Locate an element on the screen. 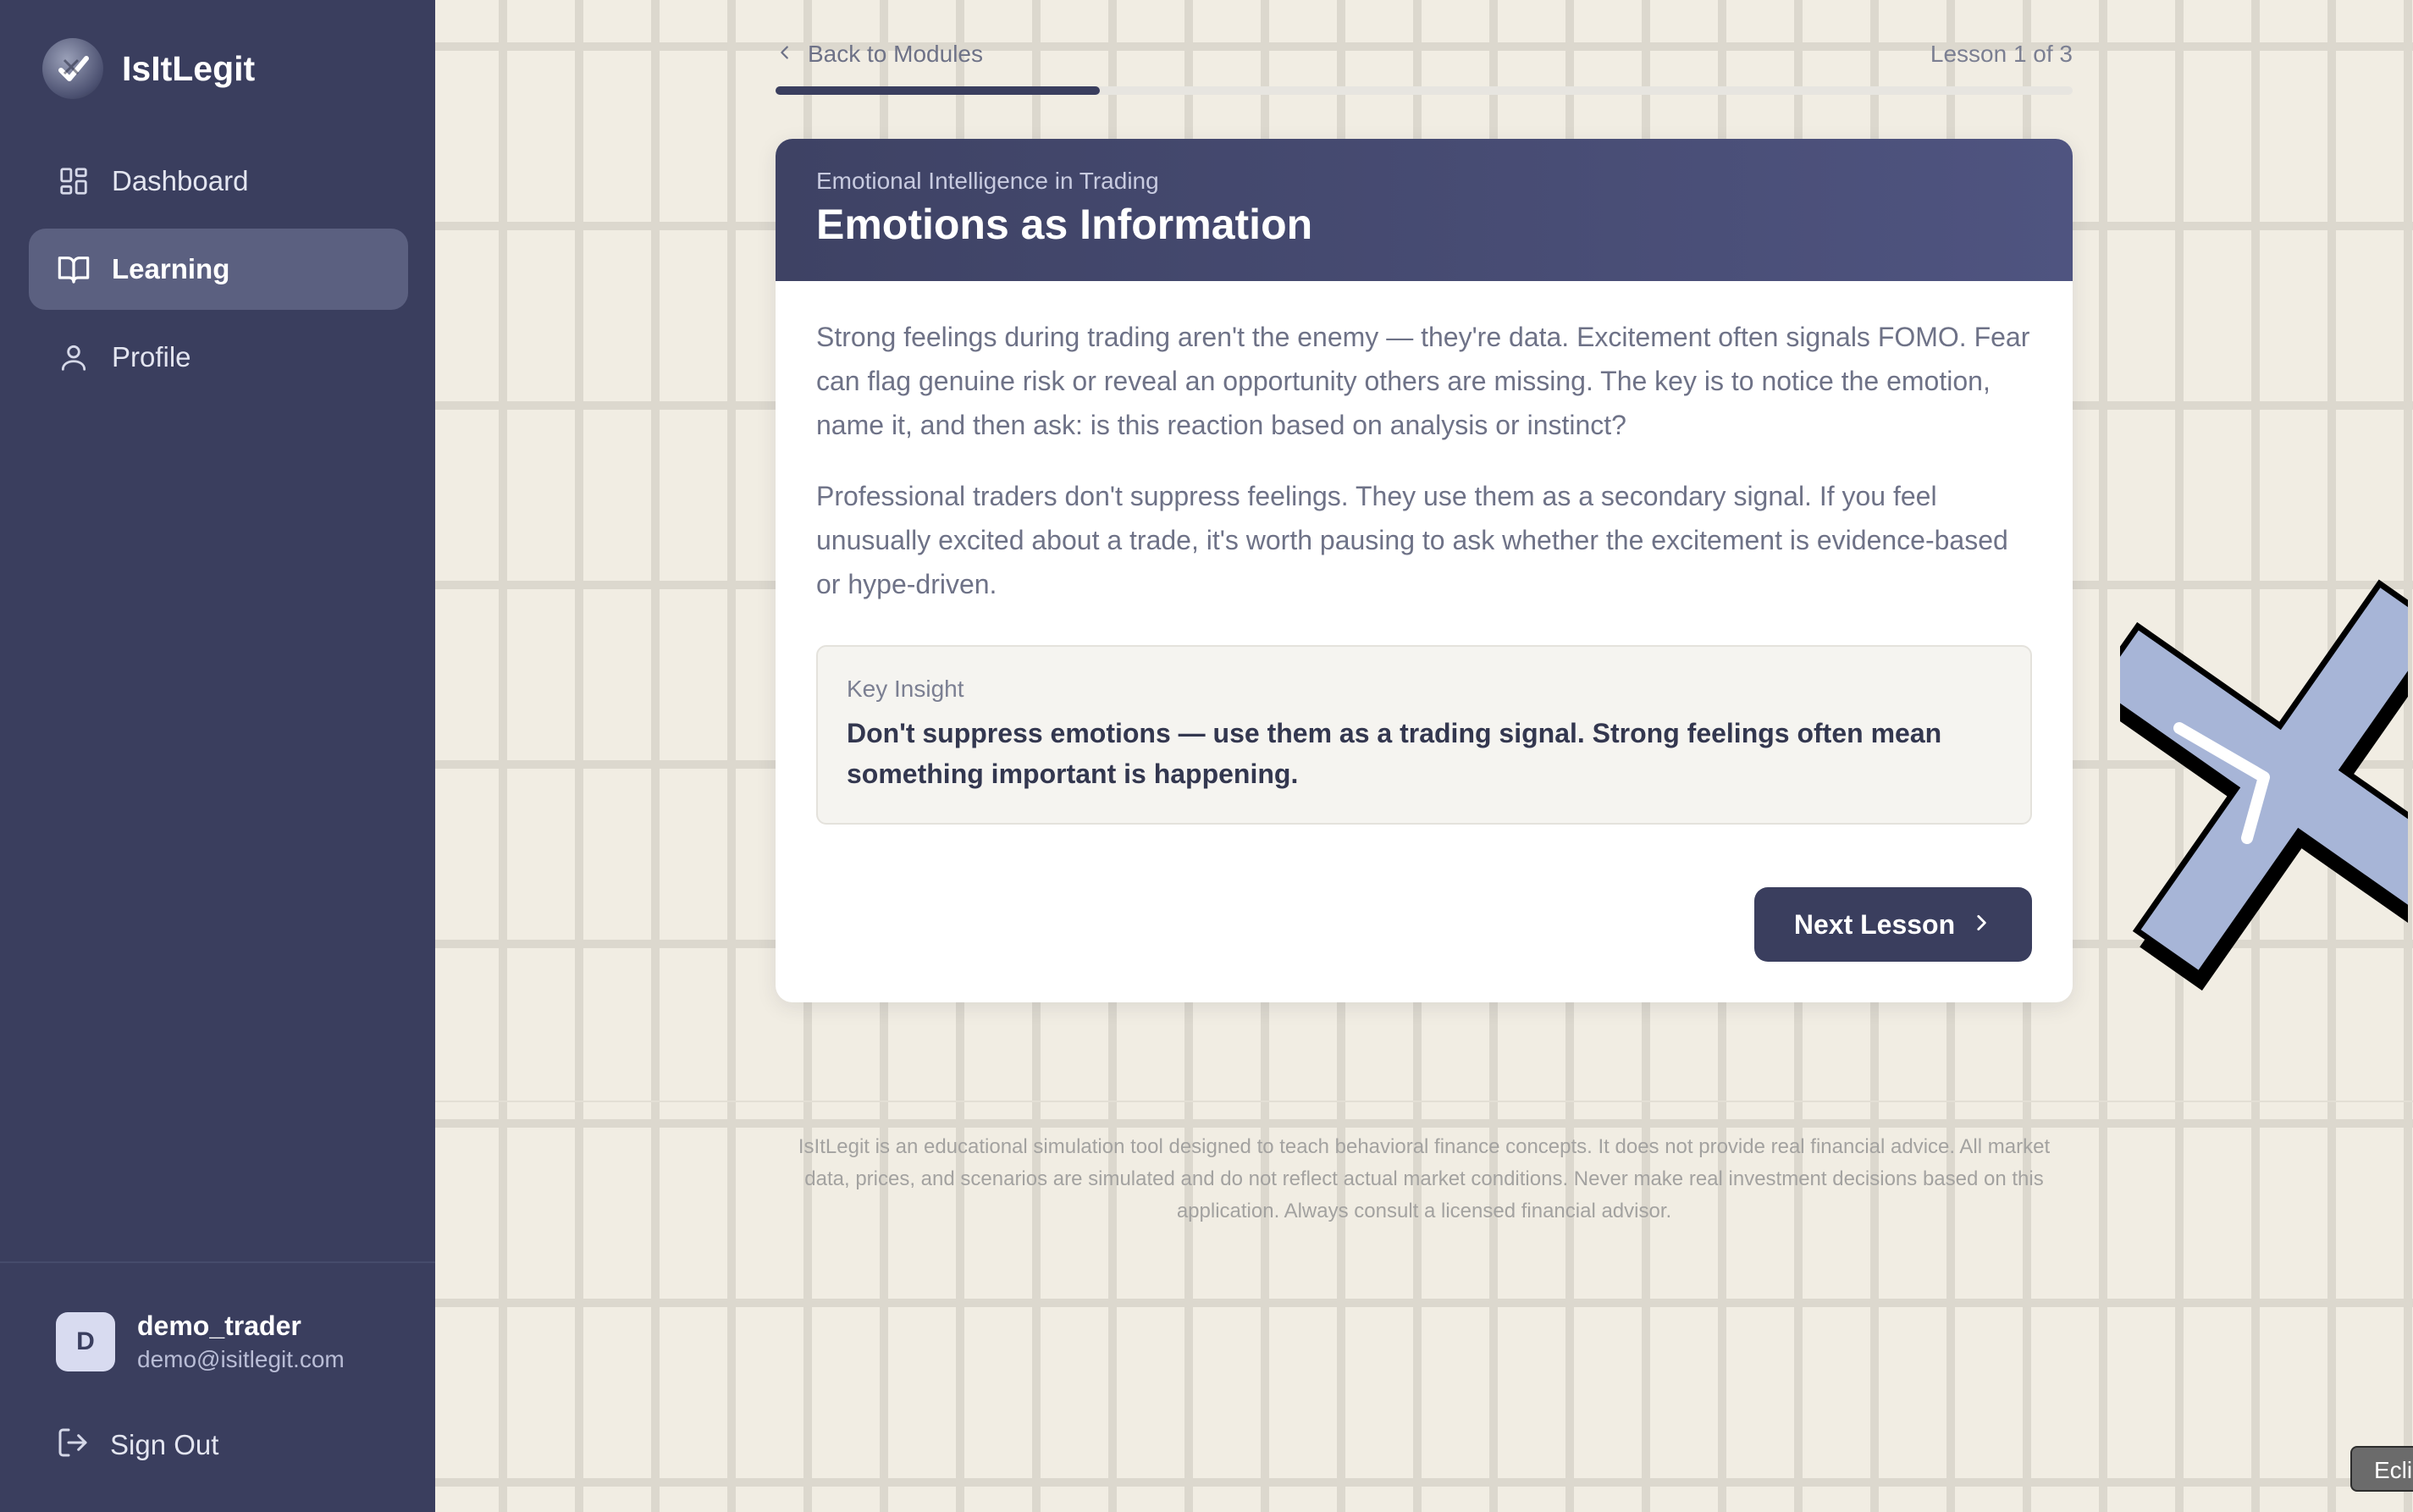 This screenshot has height=1512, width=2413. next-lesson-label: Next Lesson is located at coordinates (1874, 924).